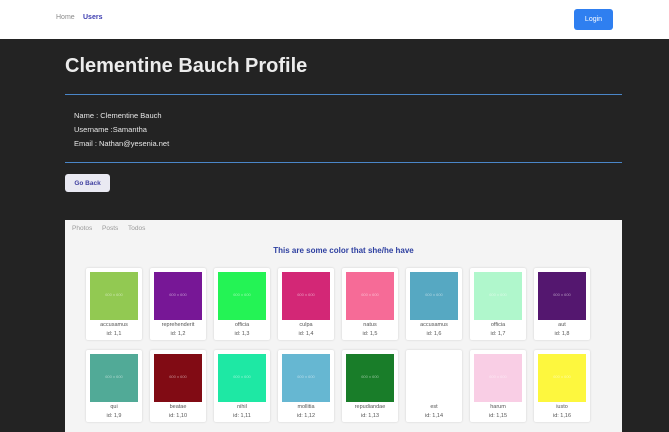  I want to click on photo-title: repudiandae, so click(370, 407).